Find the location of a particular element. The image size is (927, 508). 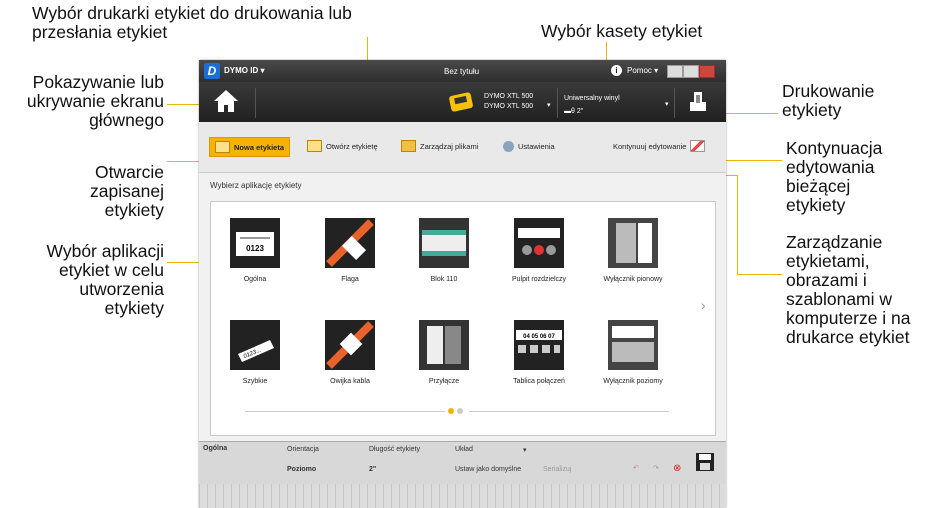

tile-label: Pulpit rozdzielczy is located at coordinates (539, 279).